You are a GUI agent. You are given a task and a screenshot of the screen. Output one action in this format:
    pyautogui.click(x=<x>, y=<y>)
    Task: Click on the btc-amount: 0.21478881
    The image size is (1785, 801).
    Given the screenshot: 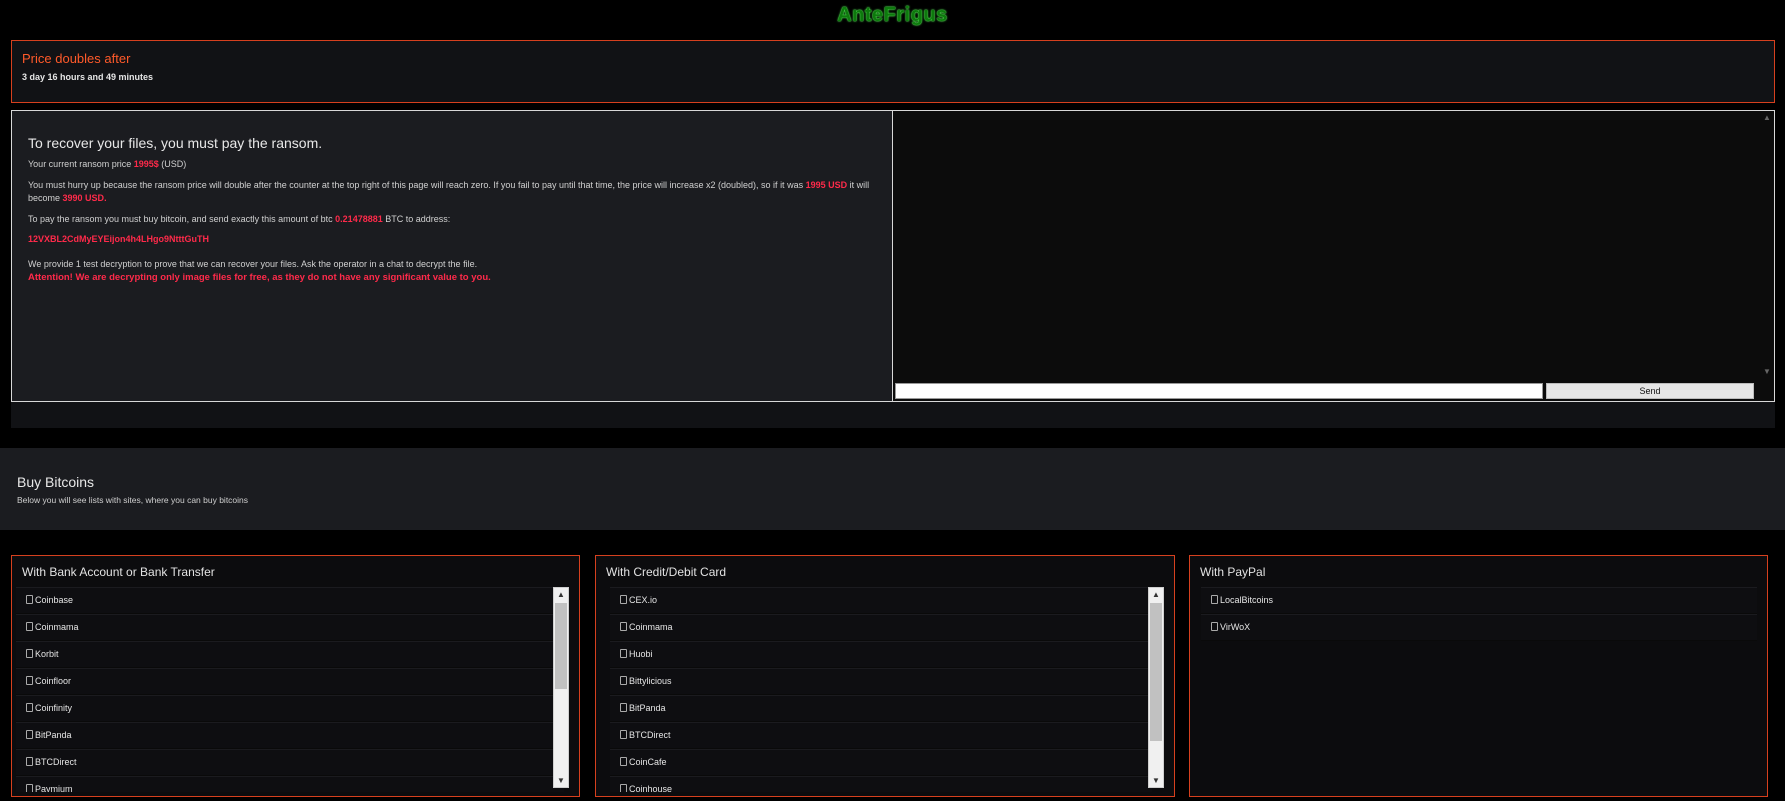 What is the action you would take?
    pyautogui.click(x=359, y=219)
    